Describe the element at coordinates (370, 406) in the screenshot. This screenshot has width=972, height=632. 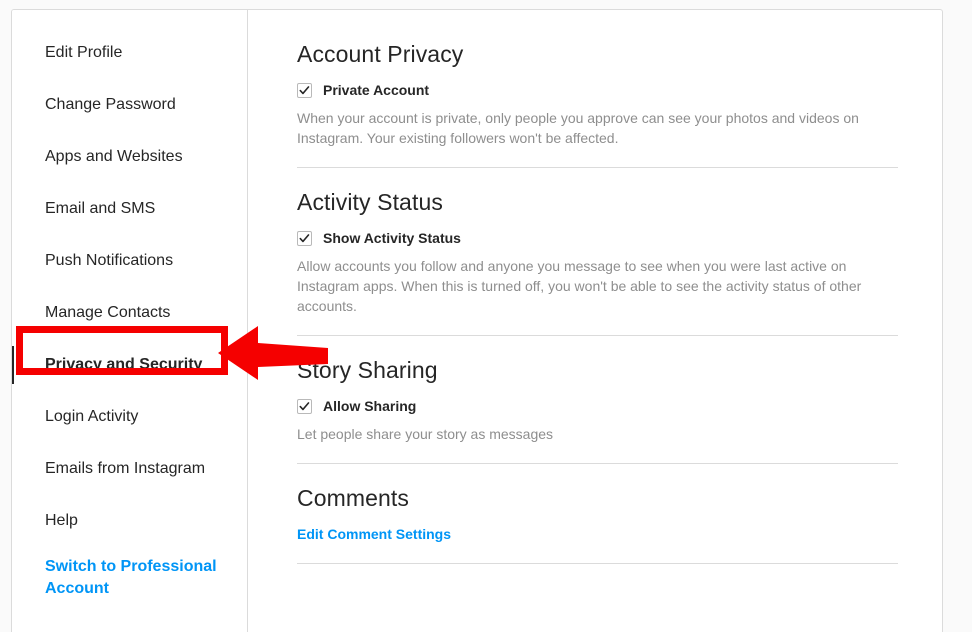
I see `allow-sharing-label: Allow Sharing` at that location.